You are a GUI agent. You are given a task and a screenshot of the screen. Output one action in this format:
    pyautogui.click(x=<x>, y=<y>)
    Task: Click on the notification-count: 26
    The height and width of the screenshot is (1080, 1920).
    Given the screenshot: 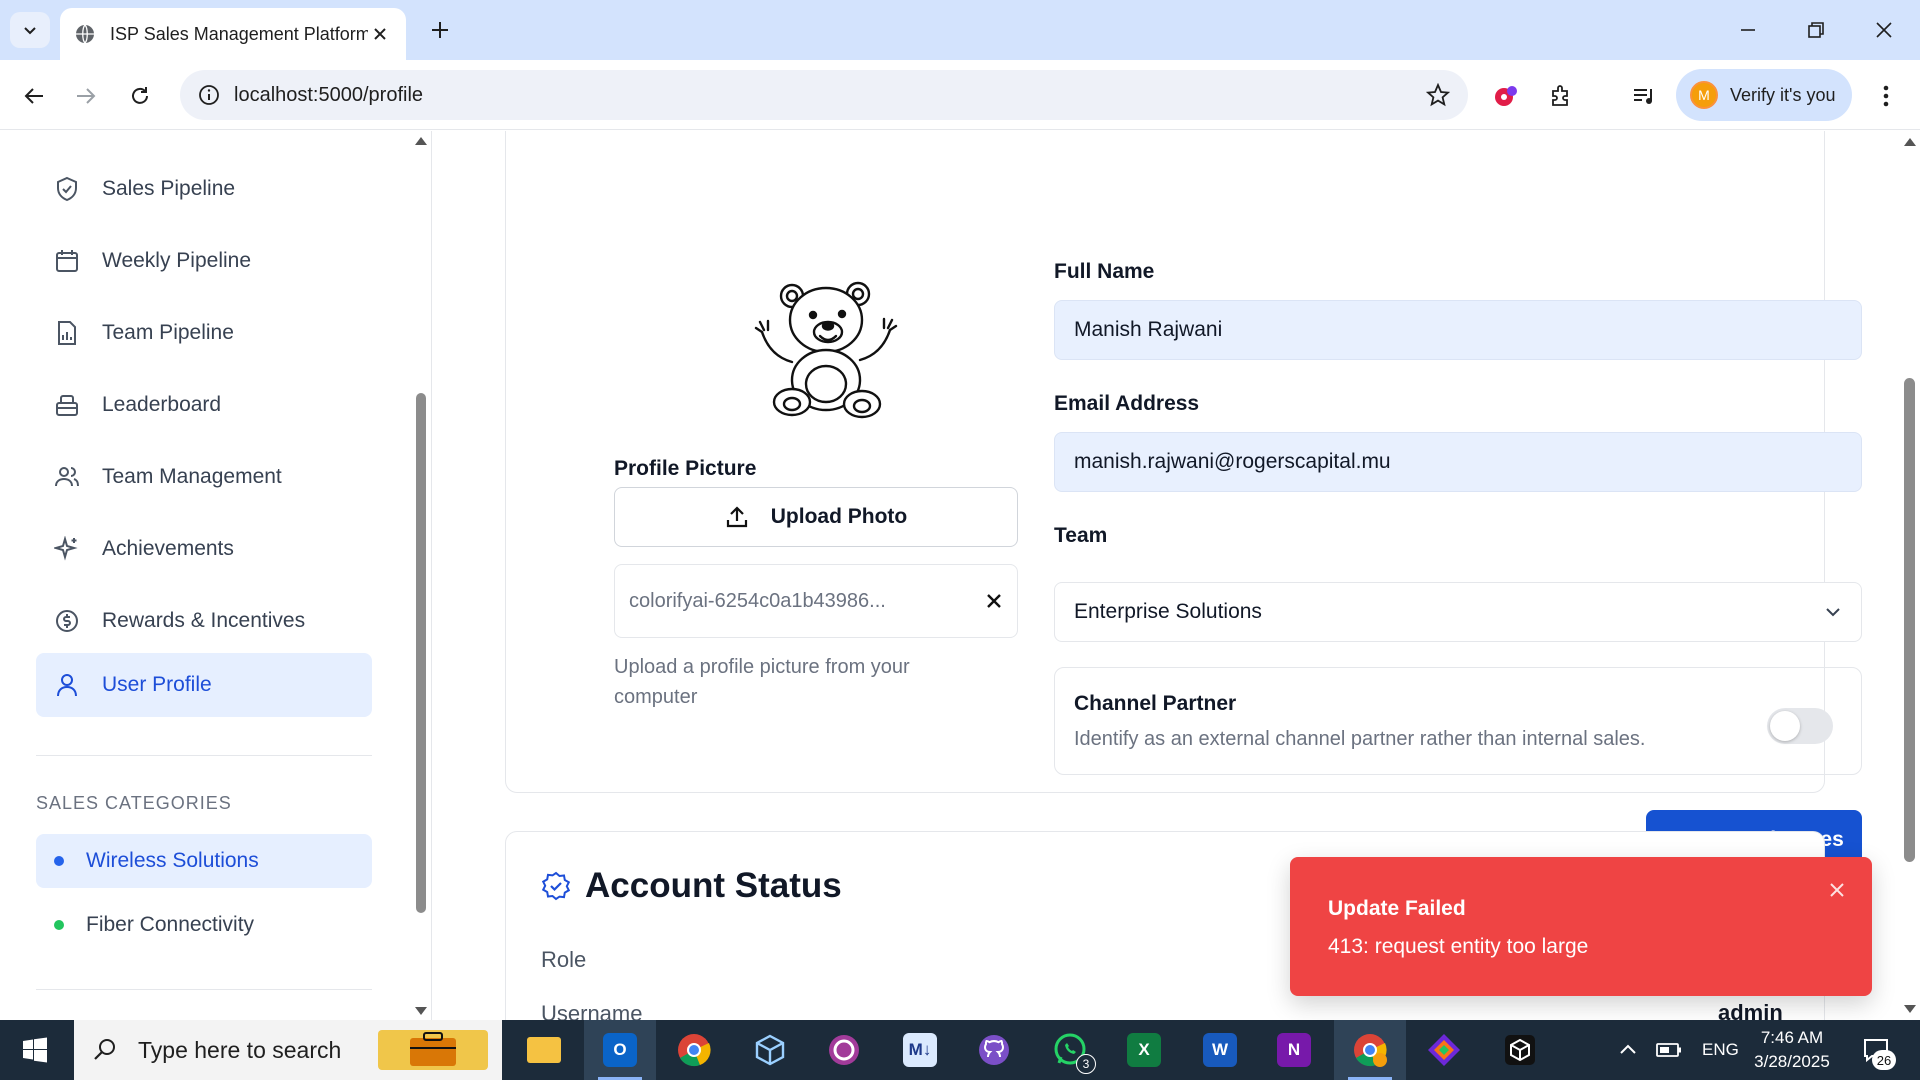 What is the action you would take?
    pyautogui.click(x=1884, y=1060)
    